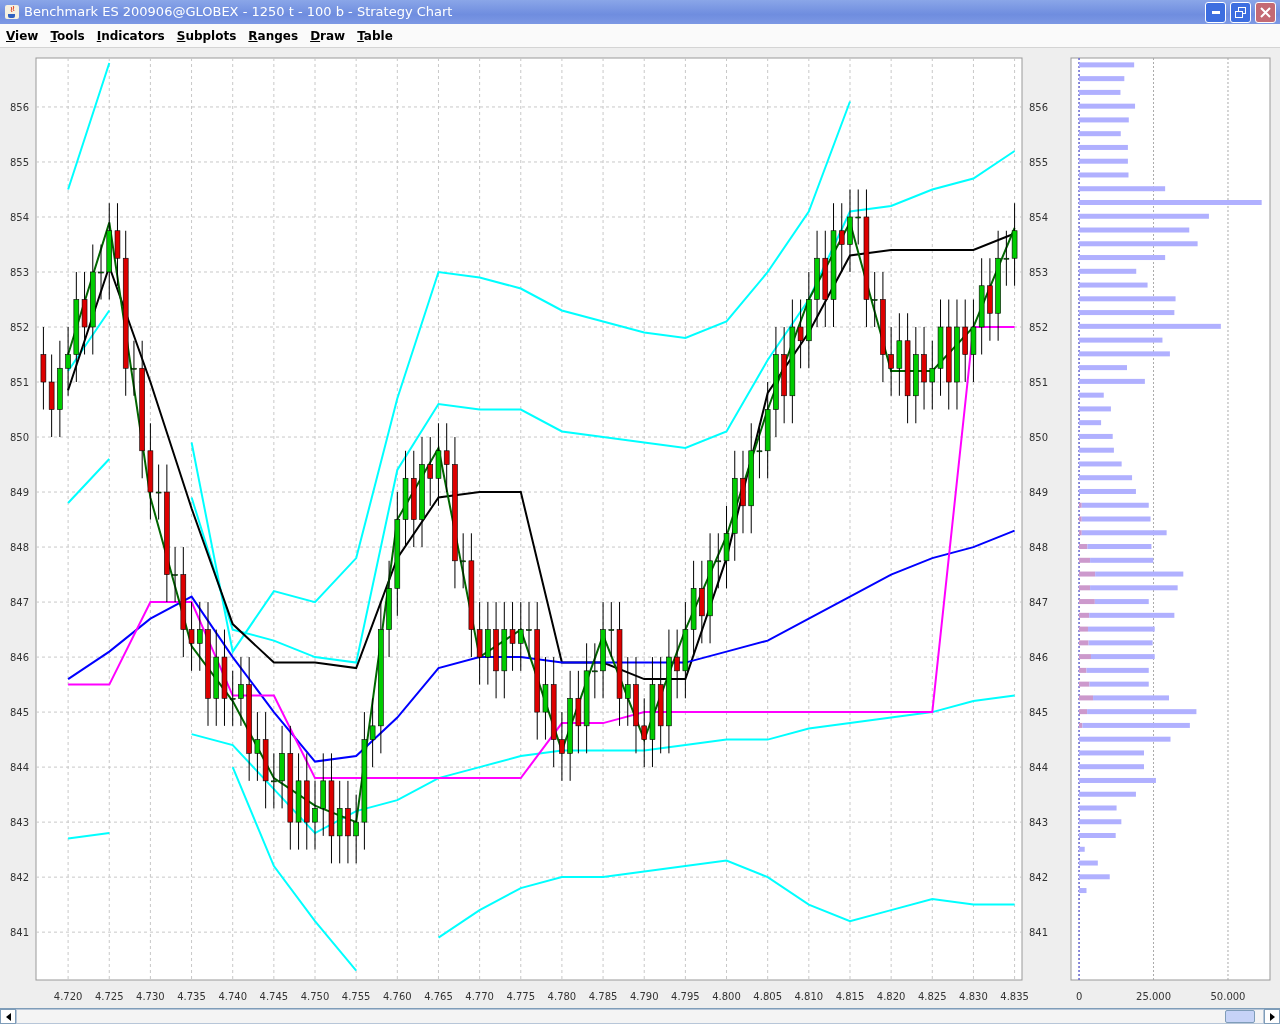 Image resolution: width=1280 pixels, height=1024 pixels. What do you see at coordinates (973, 996) in the screenshot?
I see `x-axis-label: 4.830` at bounding box center [973, 996].